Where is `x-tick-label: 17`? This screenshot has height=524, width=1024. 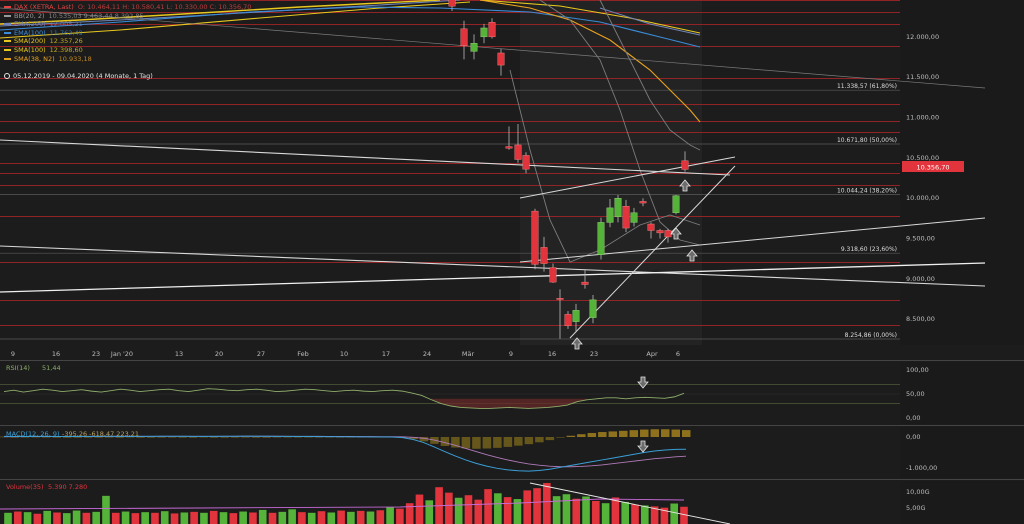 x-tick-label: 17 is located at coordinates (386, 354).